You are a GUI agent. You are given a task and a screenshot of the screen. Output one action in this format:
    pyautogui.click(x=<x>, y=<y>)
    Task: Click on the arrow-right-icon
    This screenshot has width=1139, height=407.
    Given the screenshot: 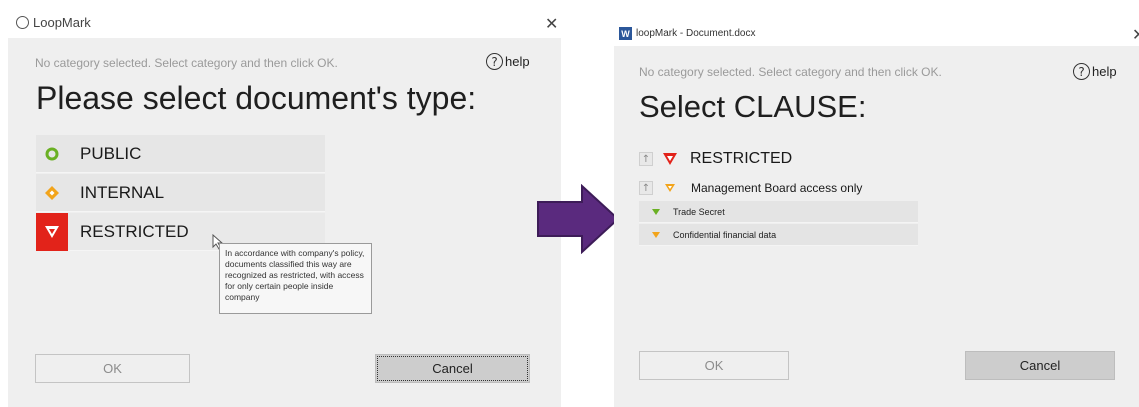 What is the action you would take?
    pyautogui.click(x=578, y=219)
    